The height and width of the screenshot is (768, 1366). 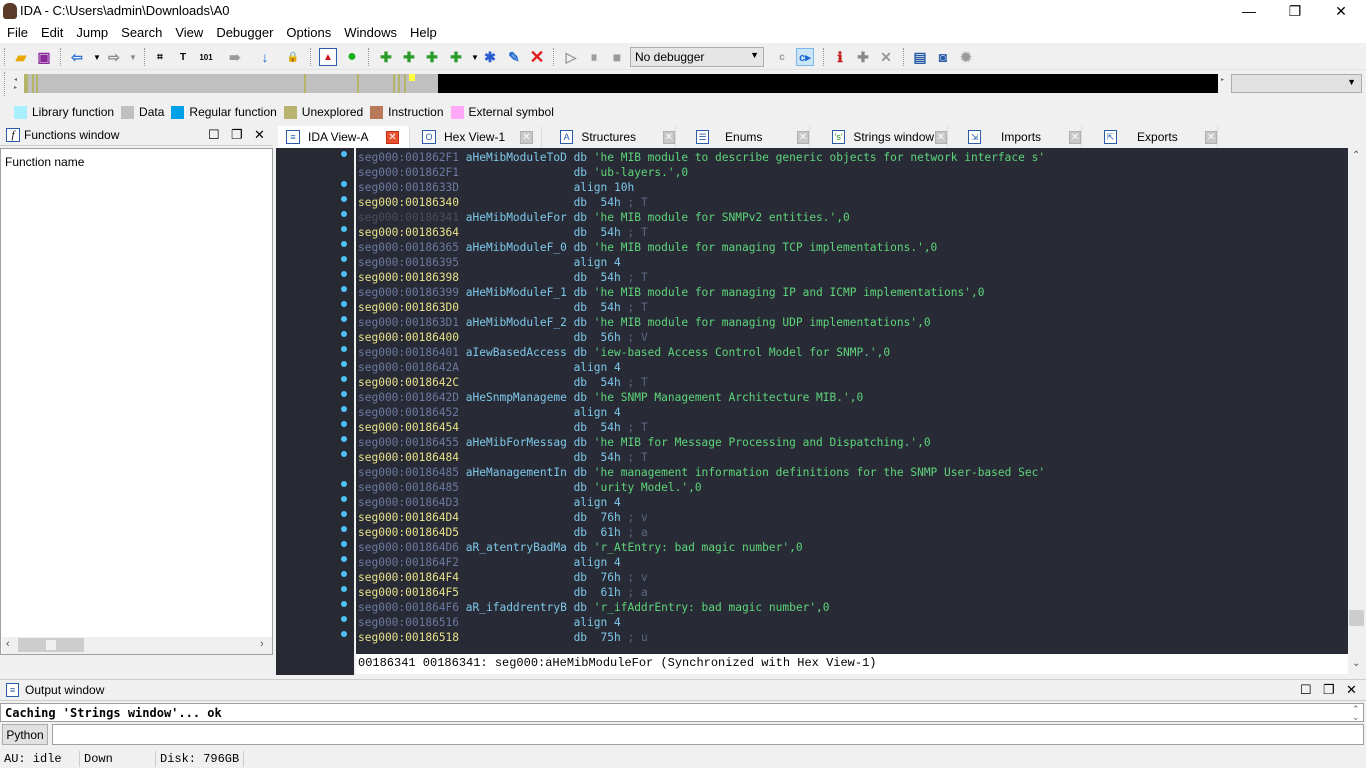 I want to click on scroll-right-icon: ›, so click(x=262, y=644).